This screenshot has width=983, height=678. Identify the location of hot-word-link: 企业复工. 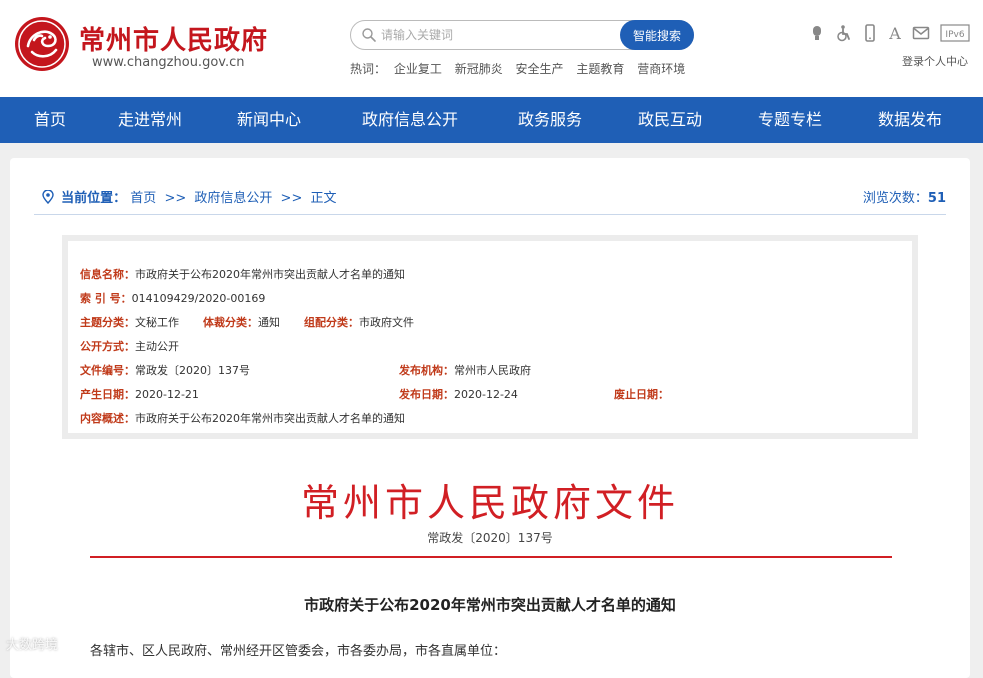
(418, 69).